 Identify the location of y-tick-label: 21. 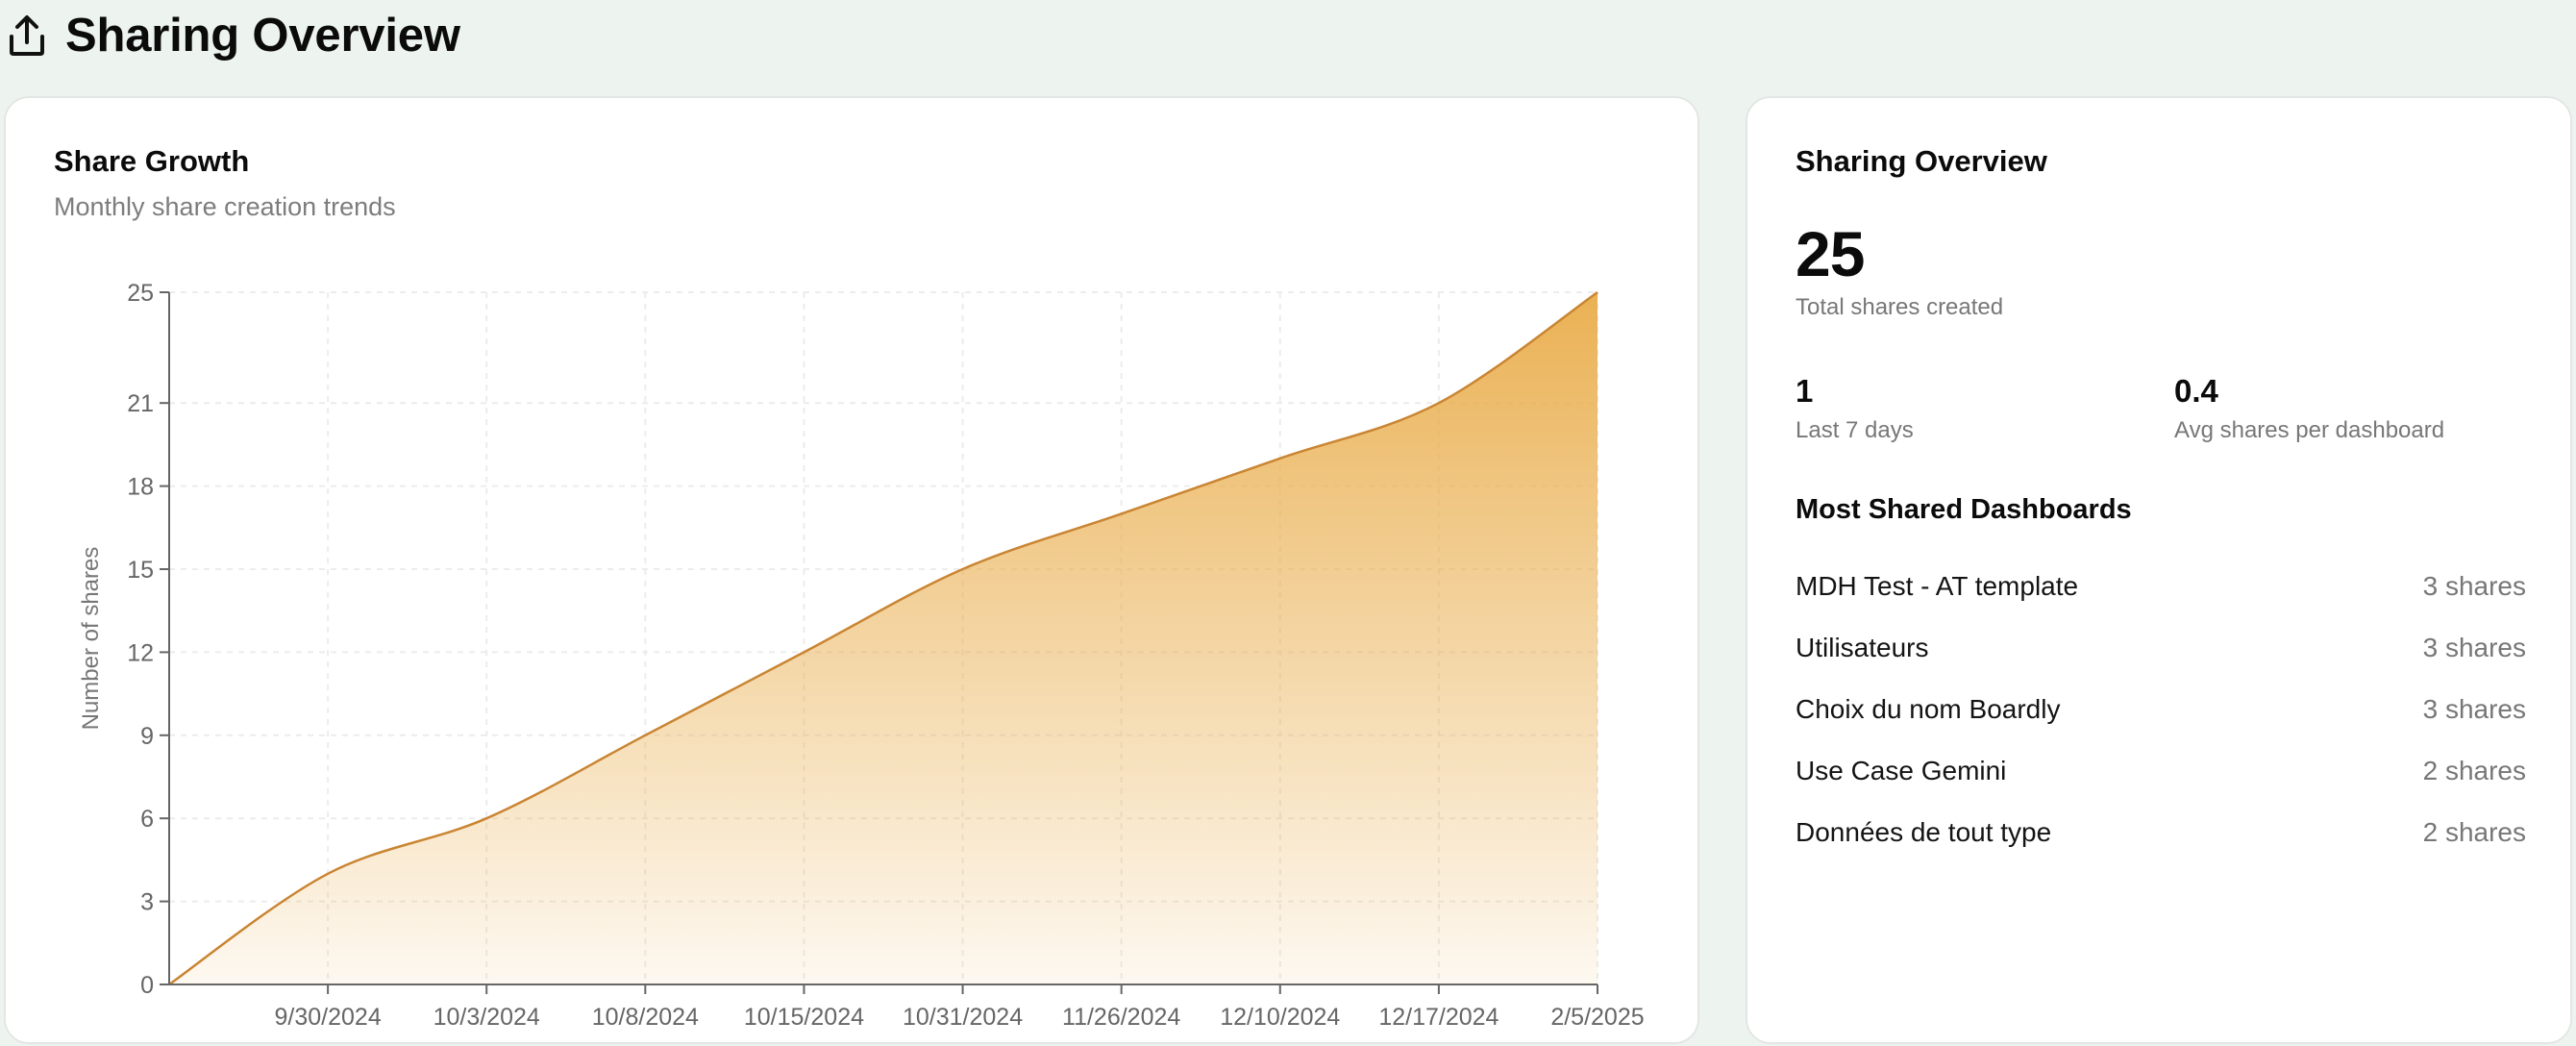
(140, 404).